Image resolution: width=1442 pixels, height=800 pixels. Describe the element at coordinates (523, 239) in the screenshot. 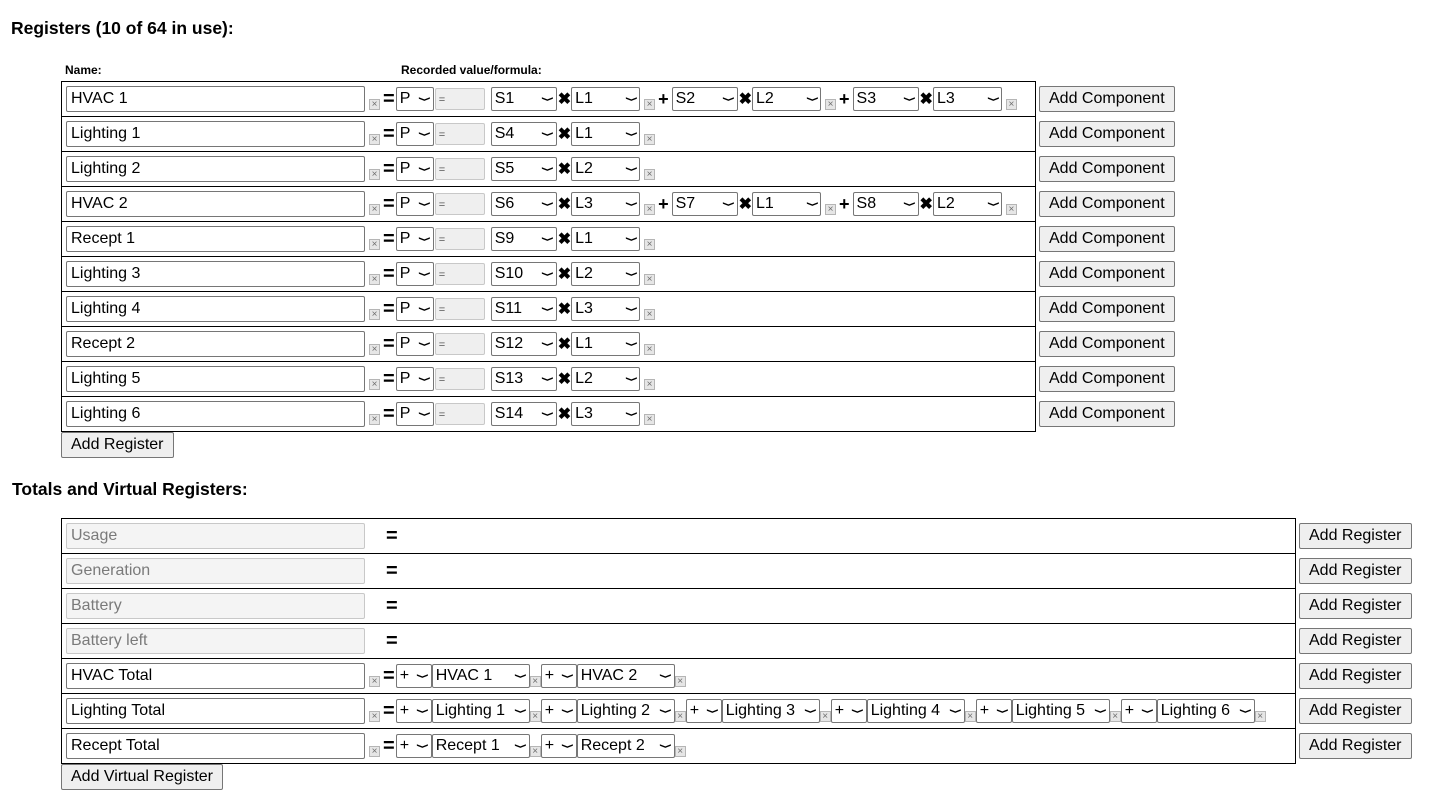

I see `sensor-select: S9 ❯` at that location.